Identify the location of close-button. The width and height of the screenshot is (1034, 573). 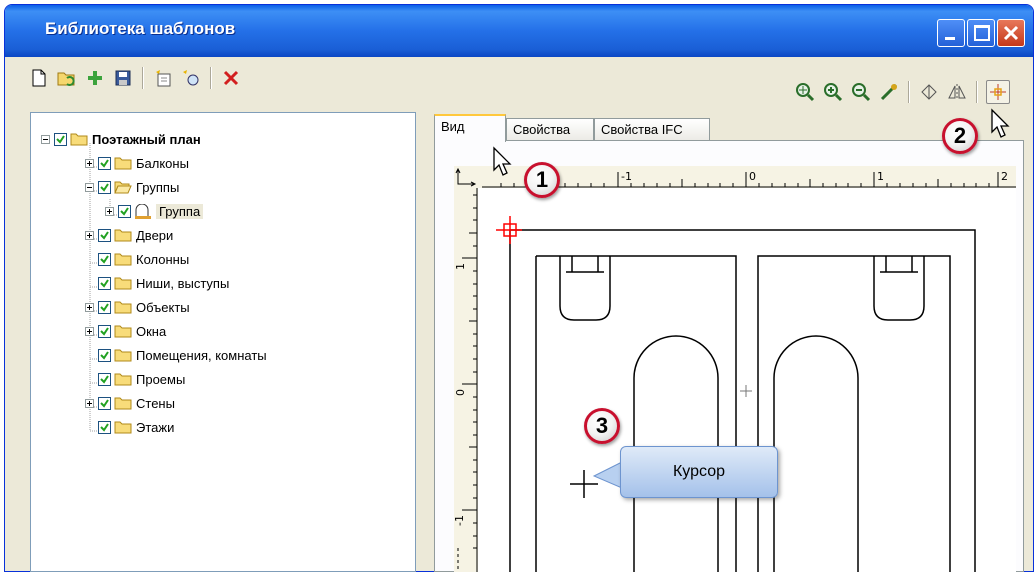
(1011, 33).